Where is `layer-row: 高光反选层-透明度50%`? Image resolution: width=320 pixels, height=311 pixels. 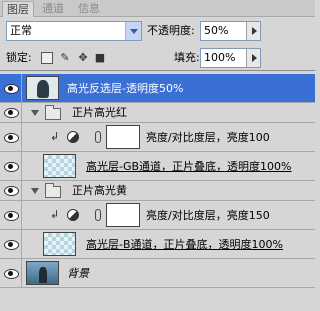 layer-row: 高光反选层-透明度50% is located at coordinates (157, 88).